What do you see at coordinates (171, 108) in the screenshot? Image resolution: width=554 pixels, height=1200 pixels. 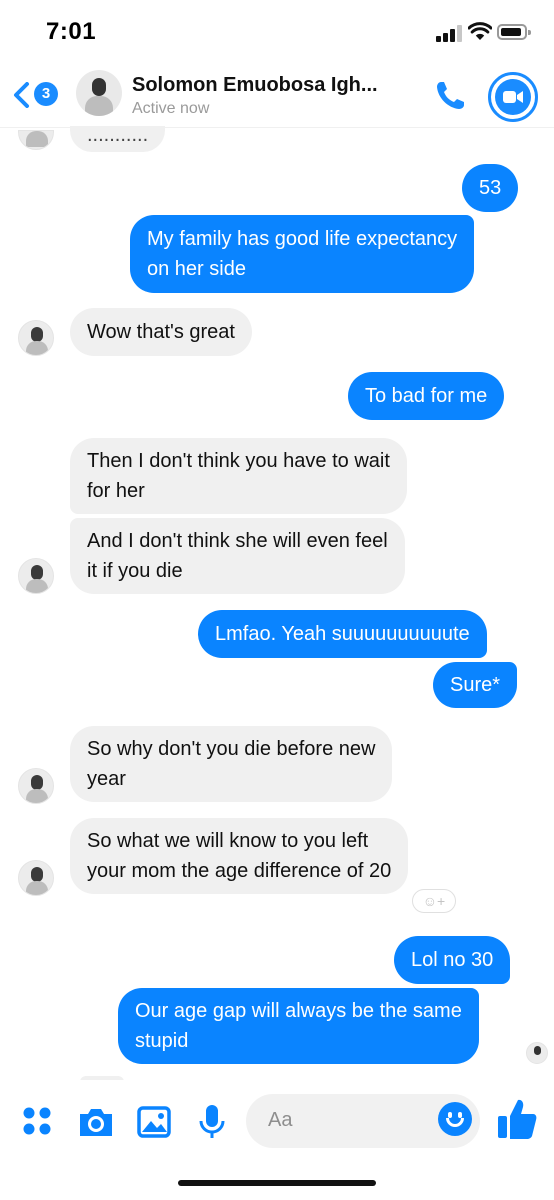 I see `contact-active-status: Active now` at bounding box center [171, 108].